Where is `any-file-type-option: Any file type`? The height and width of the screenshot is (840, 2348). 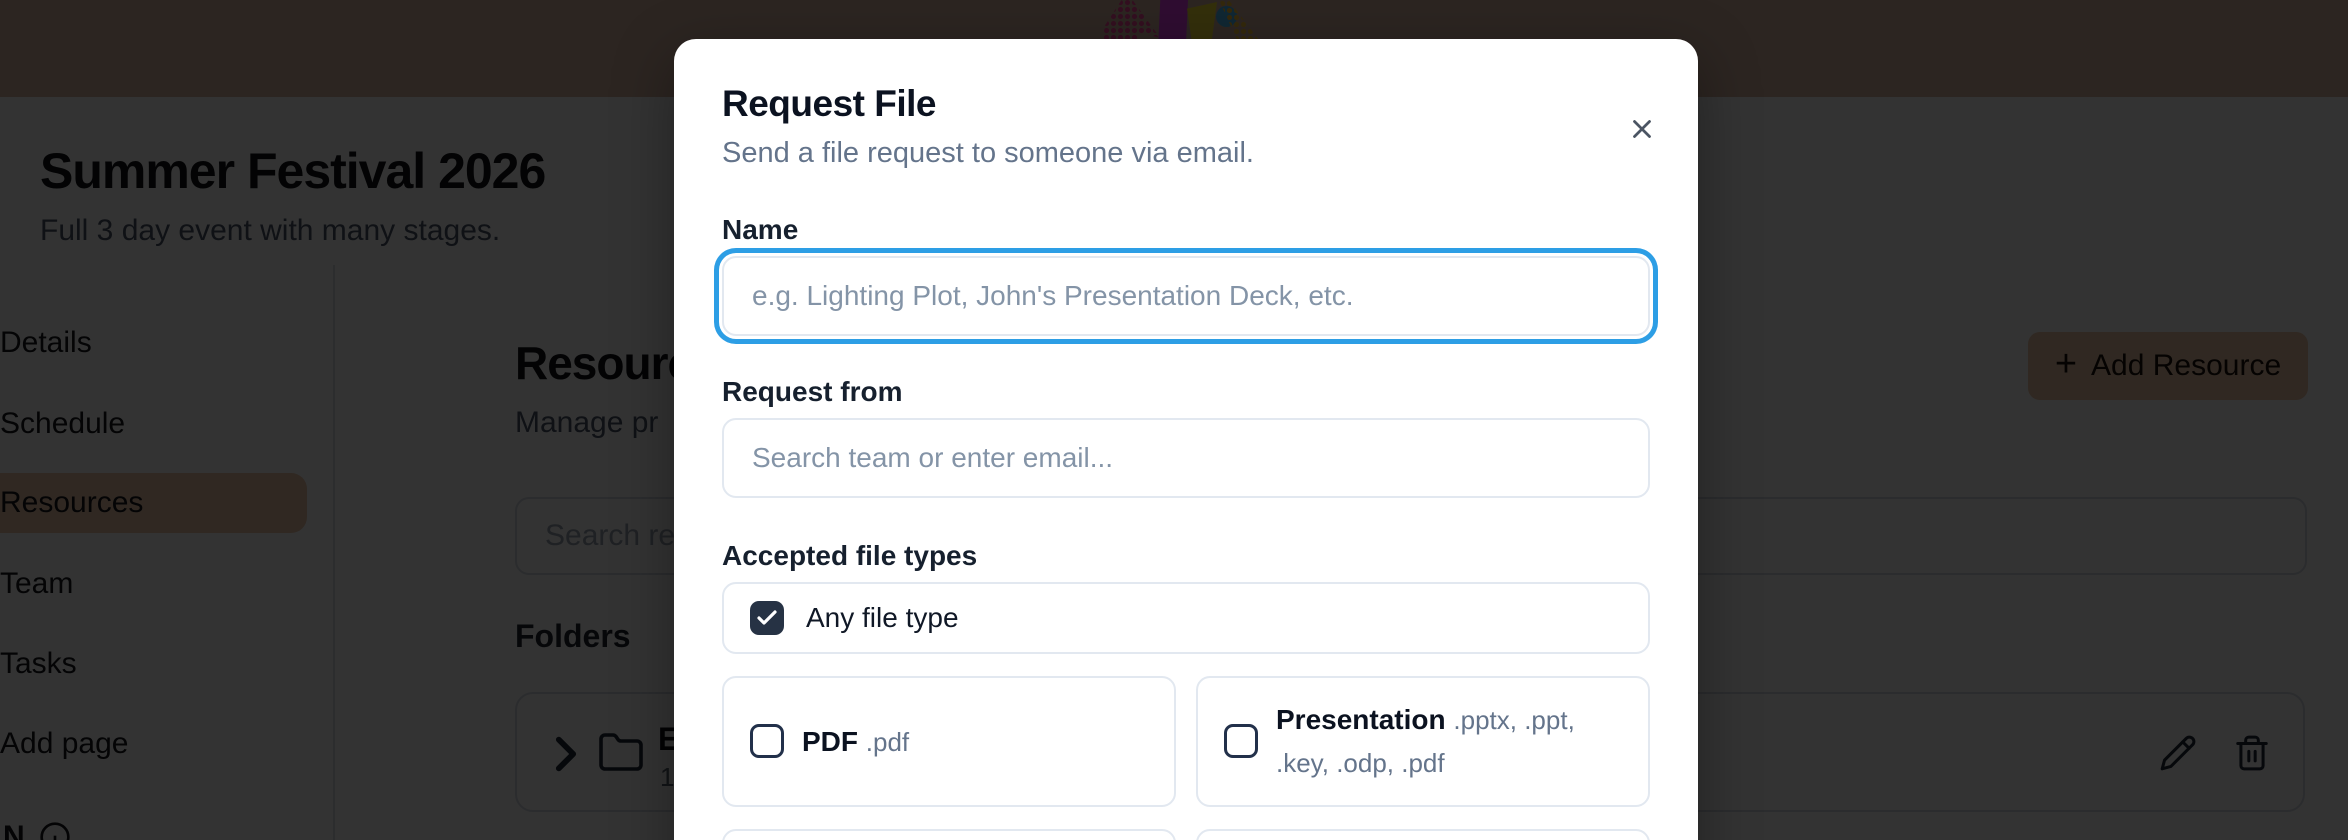
any-file-type-option: Any file type is located at coordinates (1186, 618).